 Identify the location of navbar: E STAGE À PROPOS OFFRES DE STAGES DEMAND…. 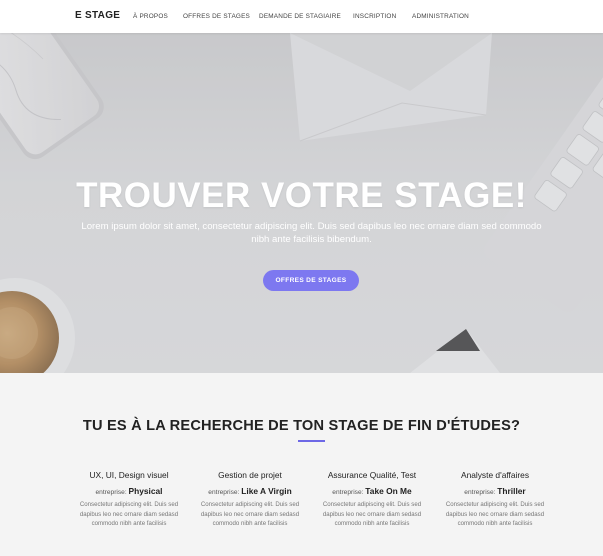
(301, 16).